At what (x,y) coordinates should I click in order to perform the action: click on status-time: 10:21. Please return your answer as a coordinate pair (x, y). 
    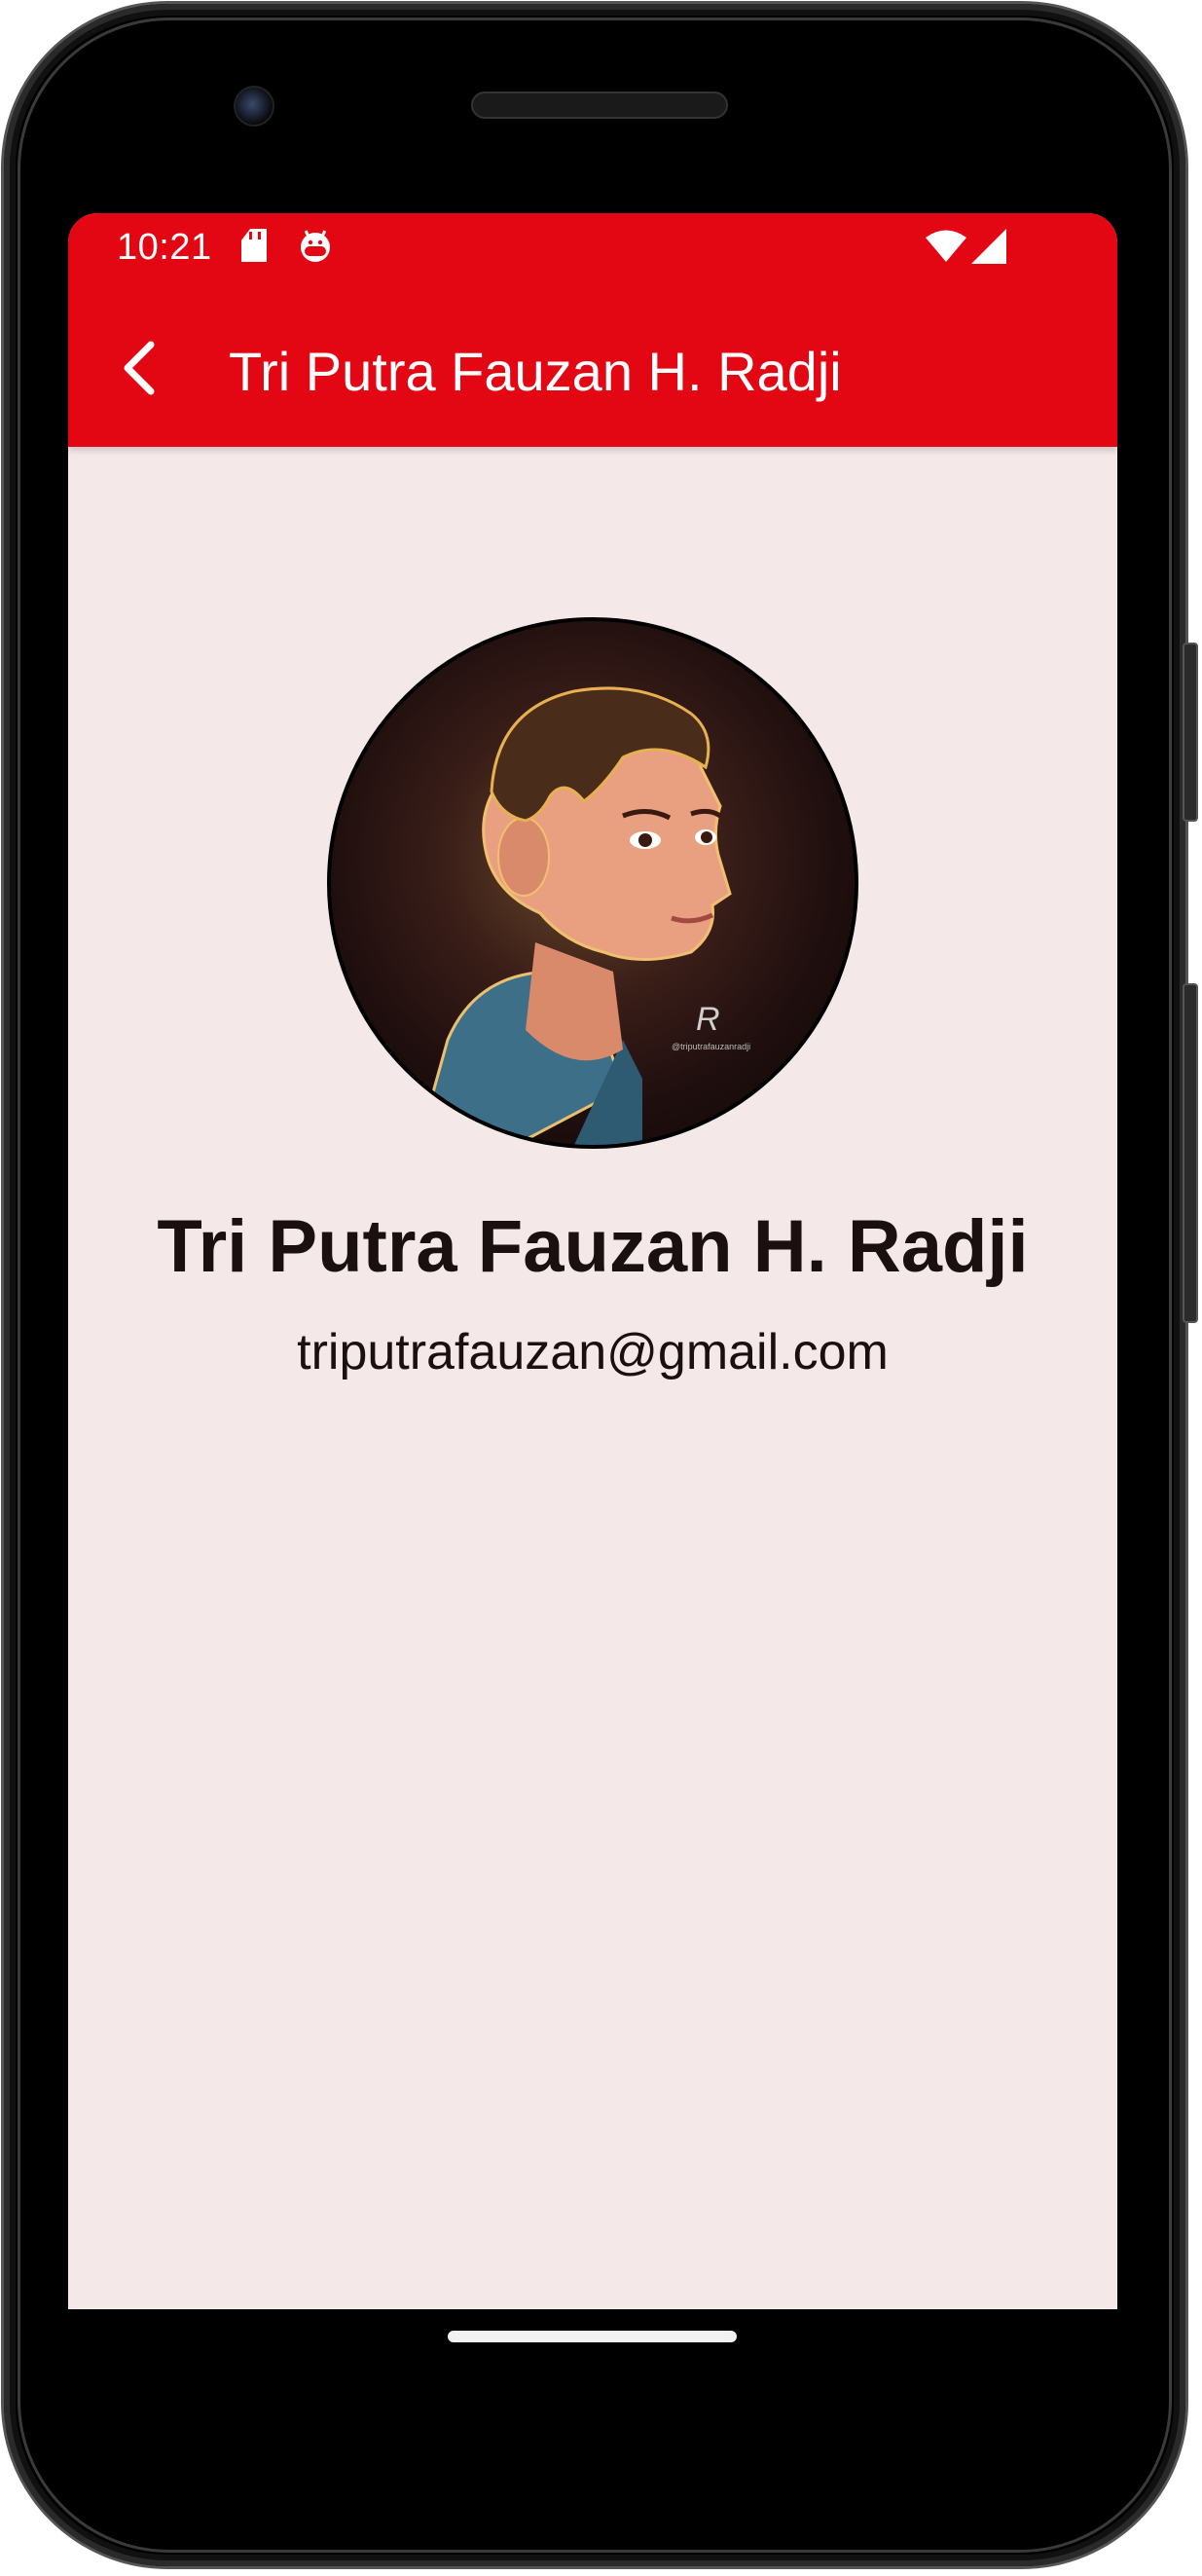
    Looking at the image, I should click on (164, 247).